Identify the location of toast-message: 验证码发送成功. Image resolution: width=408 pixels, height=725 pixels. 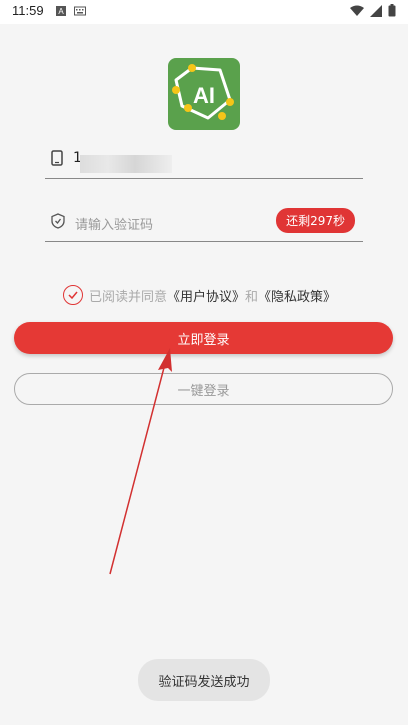
(204, 680).